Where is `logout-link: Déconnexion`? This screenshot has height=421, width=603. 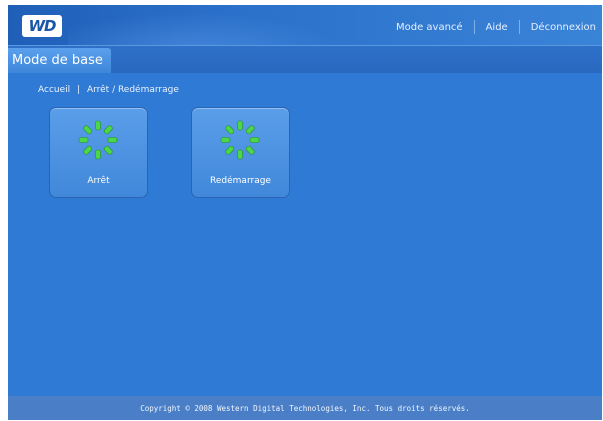
logout-link: Déconnexion is located at coordinates (563, 27).